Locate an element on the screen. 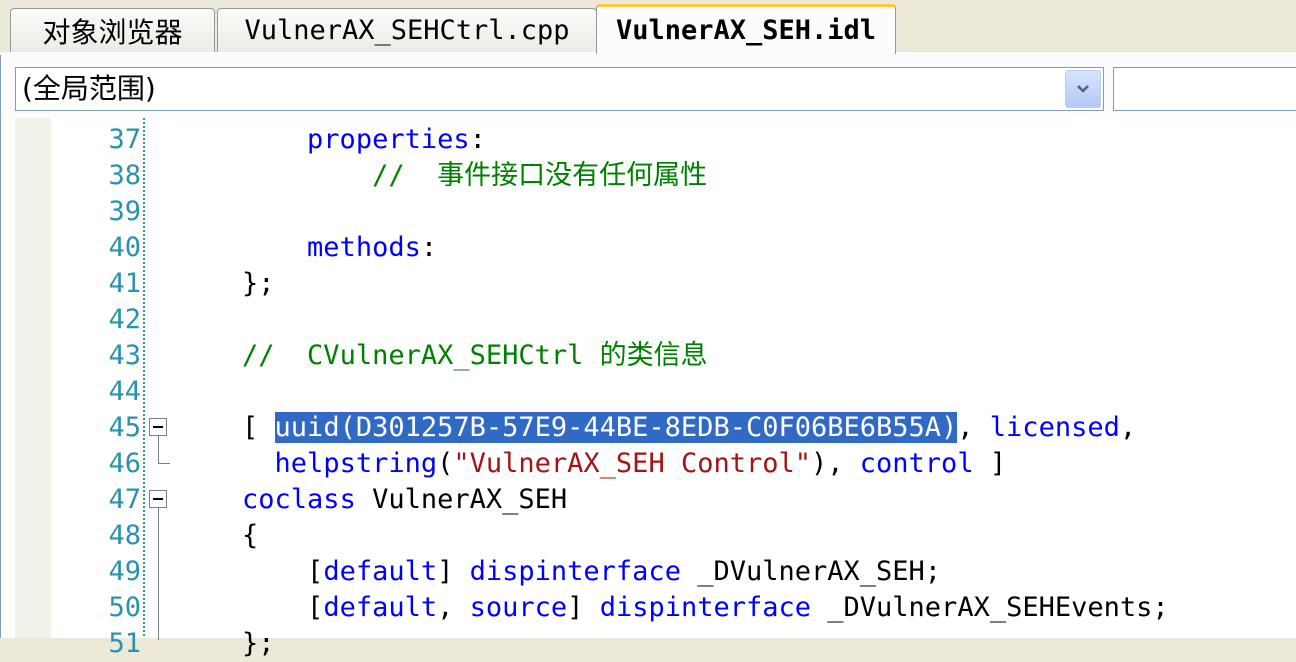 The image size is (1296, 662). code-line: 43 // CVulnerAX_SEHCtrl 的类信息 is located at coordinates (648, 356).